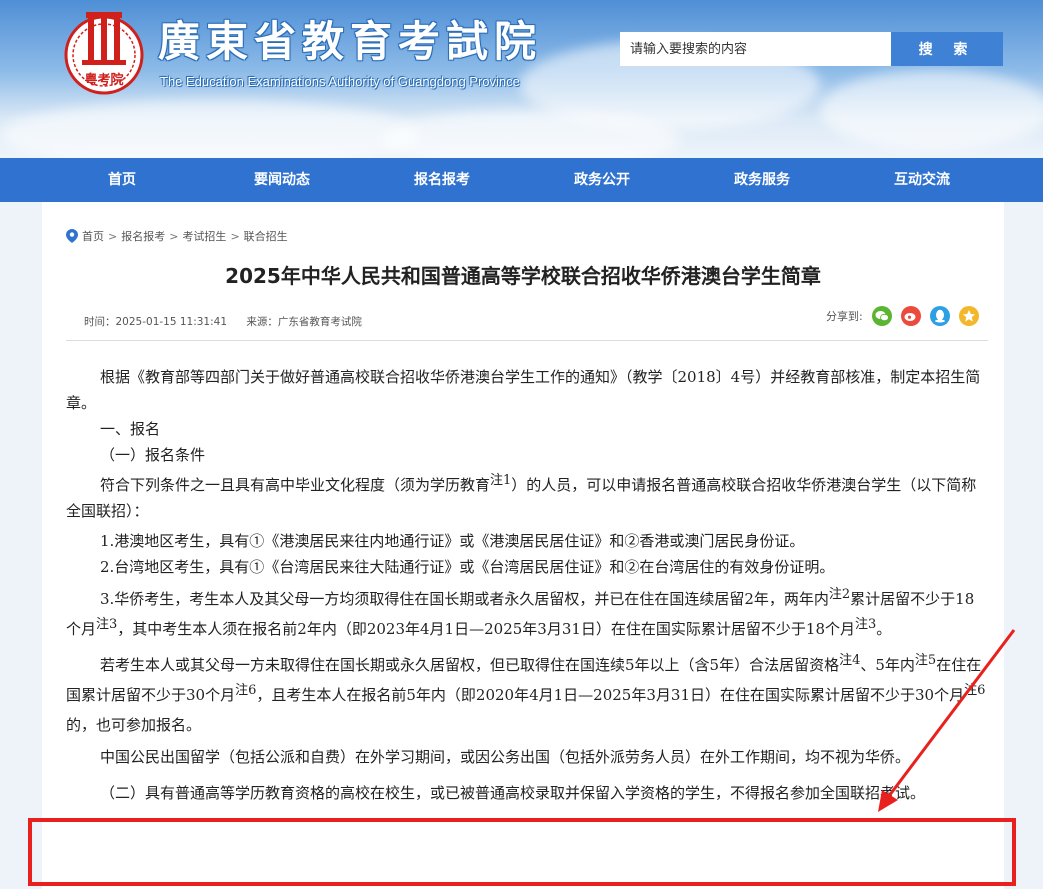 The width and height of the screenshot is (1043, 889). I want to click on search-button: 搜 索, so click(947, 49).